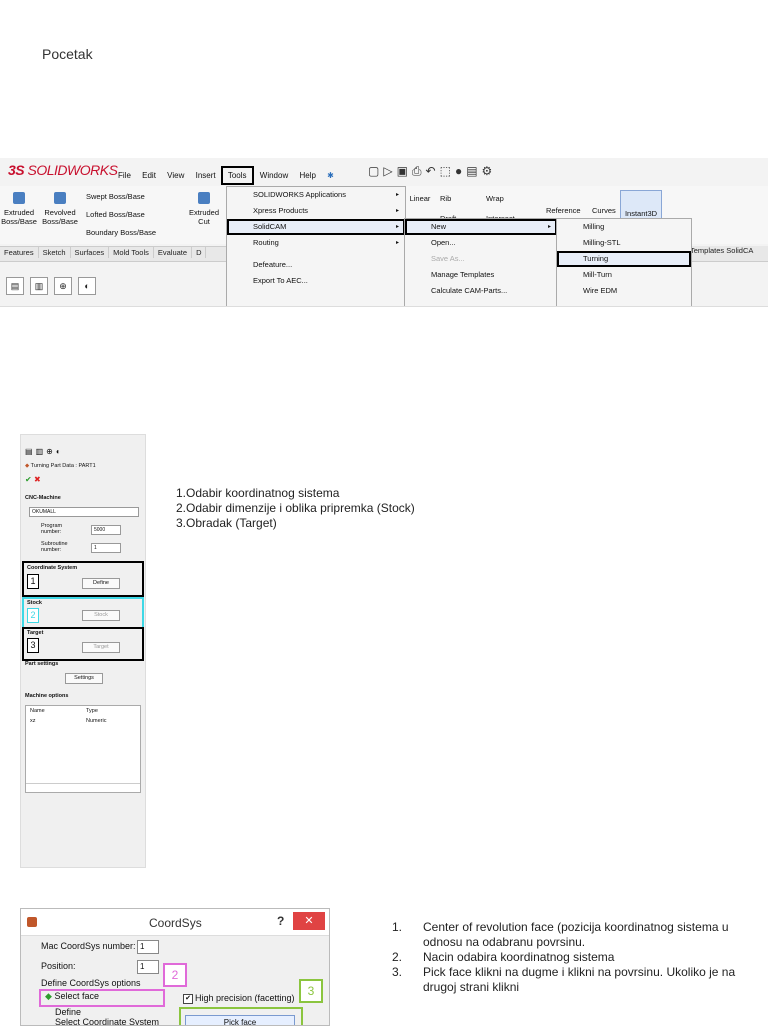 The width and height of the screenshot is (768, 1026). I want to click on menu-item-manage-templates: Manage Templates, so click(481, 275).